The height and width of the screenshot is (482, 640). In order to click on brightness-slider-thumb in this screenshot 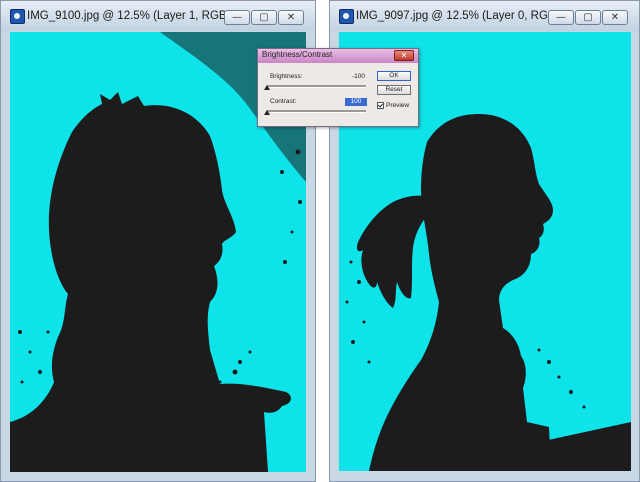, I will do `click(267, 87)`.